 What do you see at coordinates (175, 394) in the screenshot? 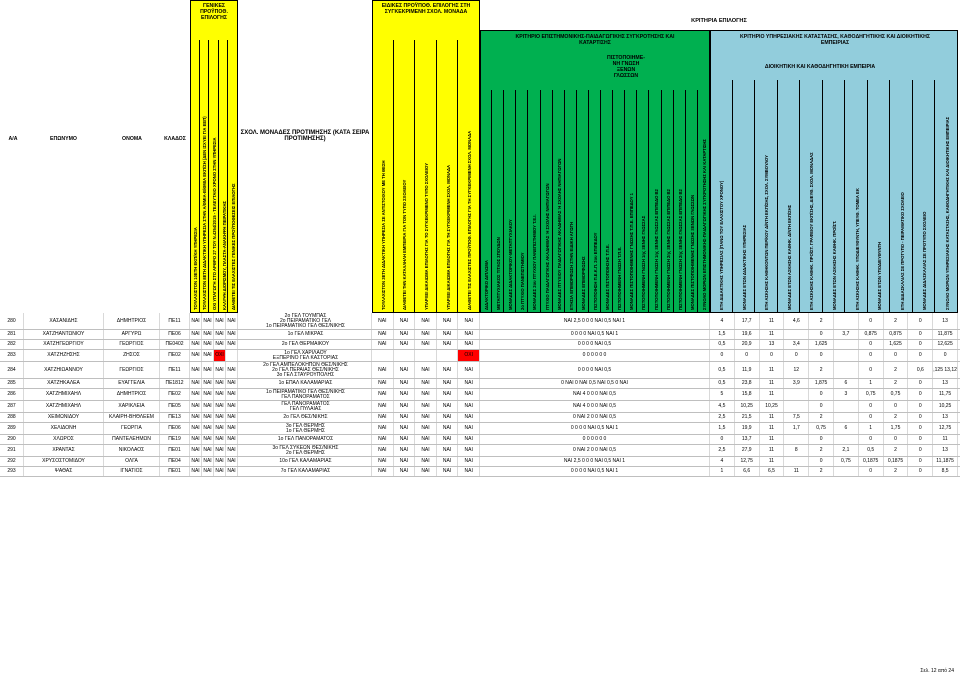
I see `branch-cell: ΠΕ02` at bounding box center [175, 394].